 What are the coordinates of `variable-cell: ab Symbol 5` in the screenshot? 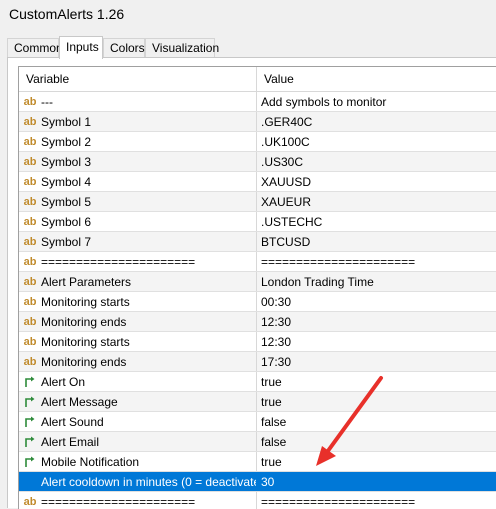 It's located at (138, 201).